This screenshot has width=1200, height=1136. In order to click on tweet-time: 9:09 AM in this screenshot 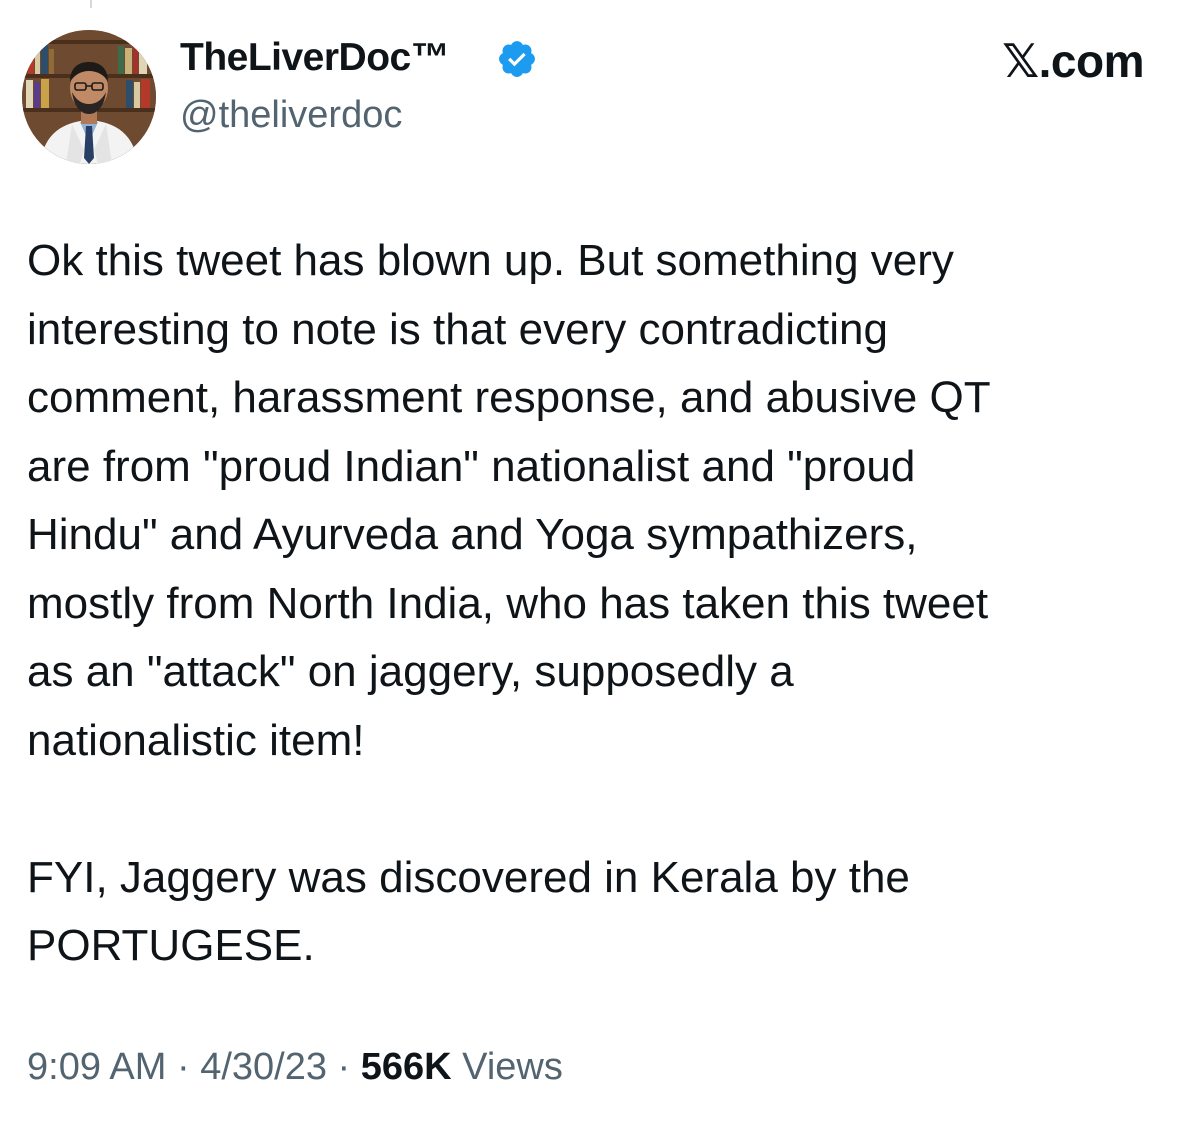, I will do `click(96, 1067)`.